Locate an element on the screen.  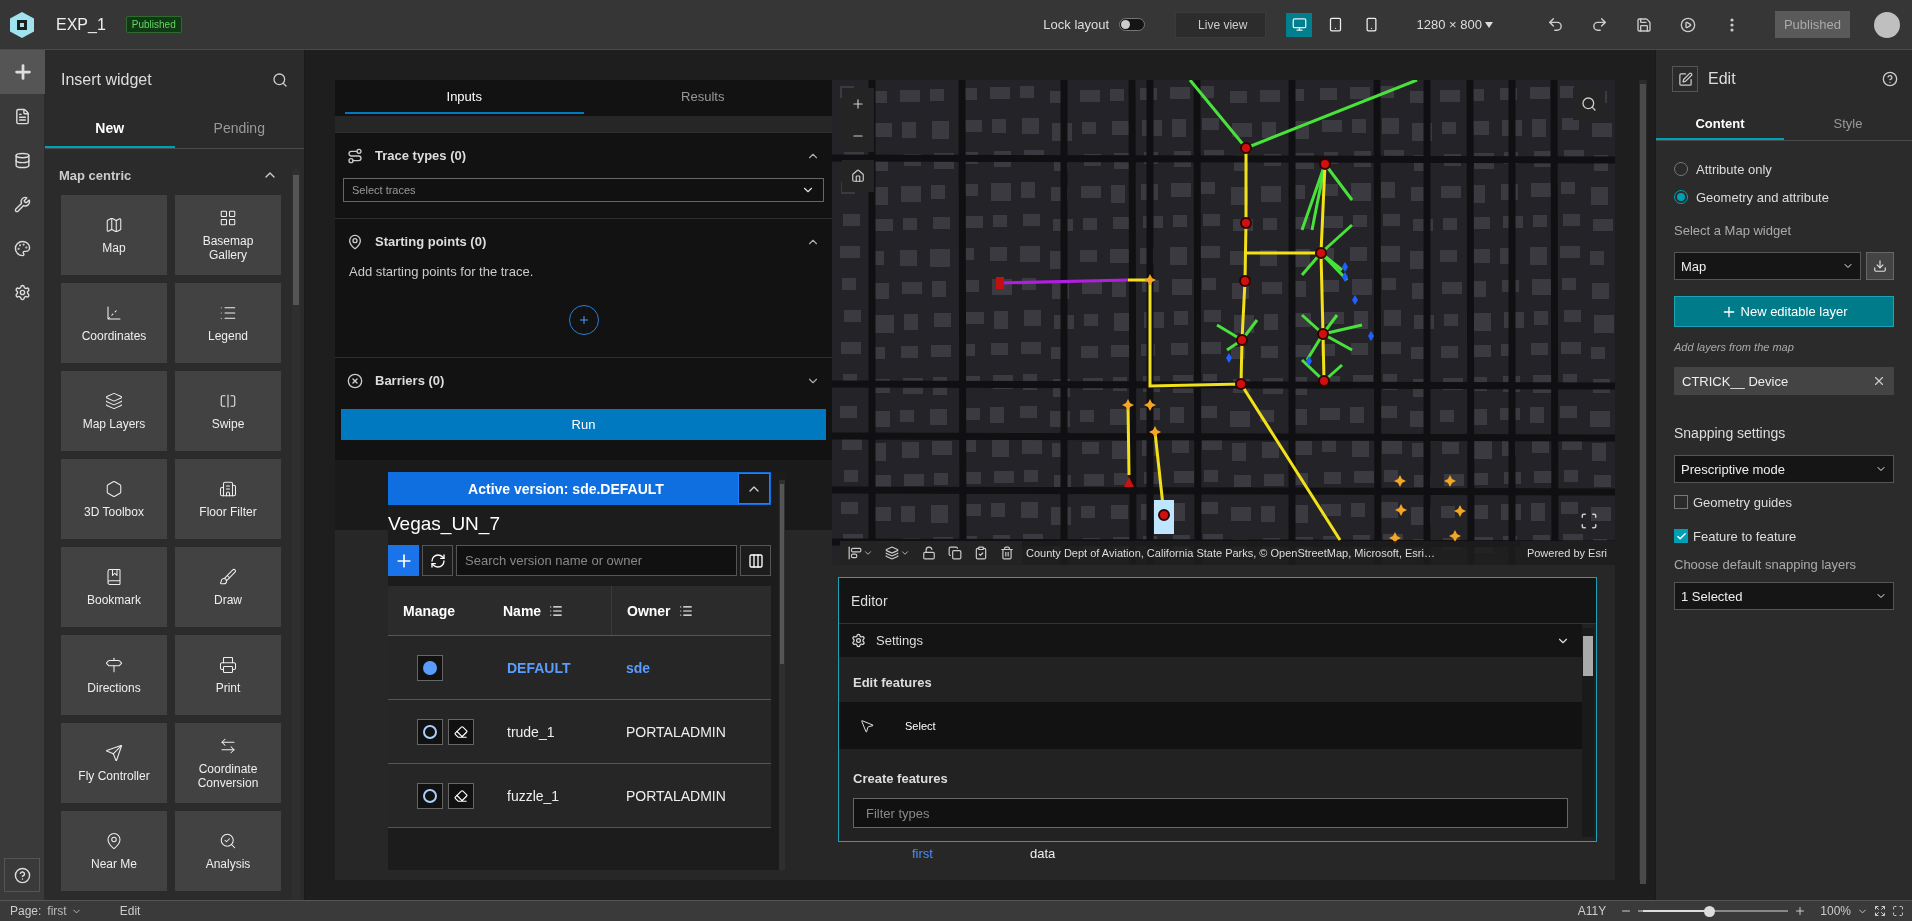
download-button is located at coordinates (1880, 266).